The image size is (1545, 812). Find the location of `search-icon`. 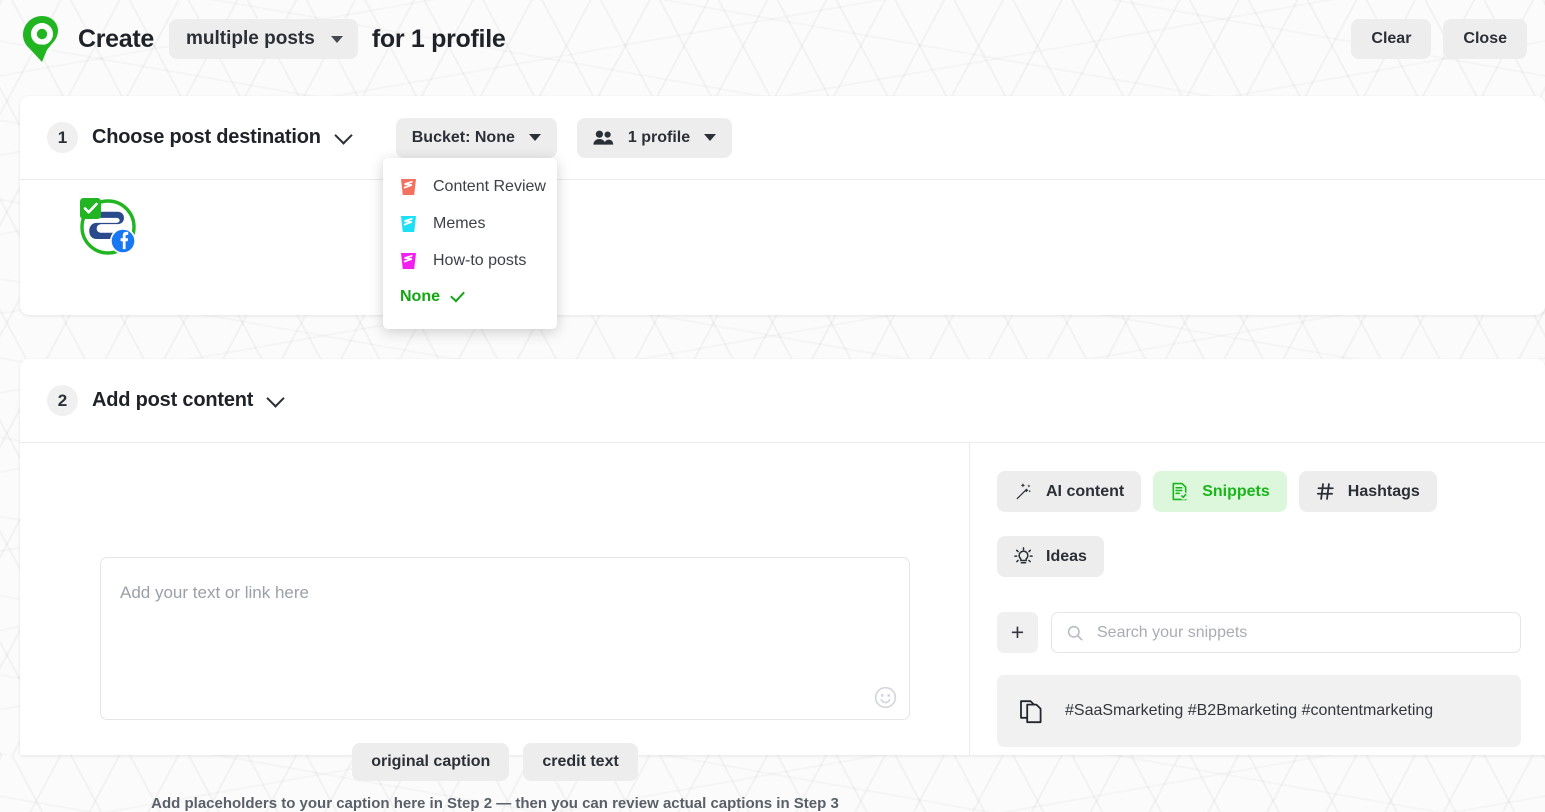

search-icon is located at coordinates (1075, 632).